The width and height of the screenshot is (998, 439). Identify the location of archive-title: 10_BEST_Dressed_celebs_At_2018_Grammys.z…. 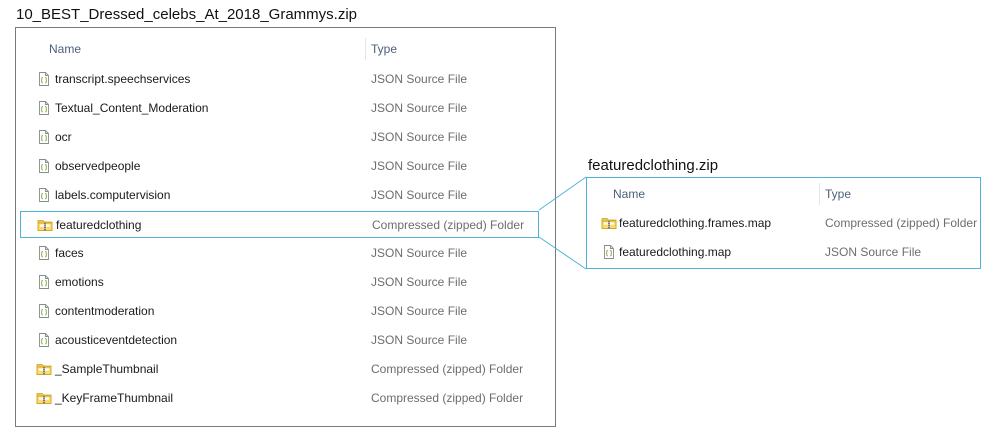
(187, 14).